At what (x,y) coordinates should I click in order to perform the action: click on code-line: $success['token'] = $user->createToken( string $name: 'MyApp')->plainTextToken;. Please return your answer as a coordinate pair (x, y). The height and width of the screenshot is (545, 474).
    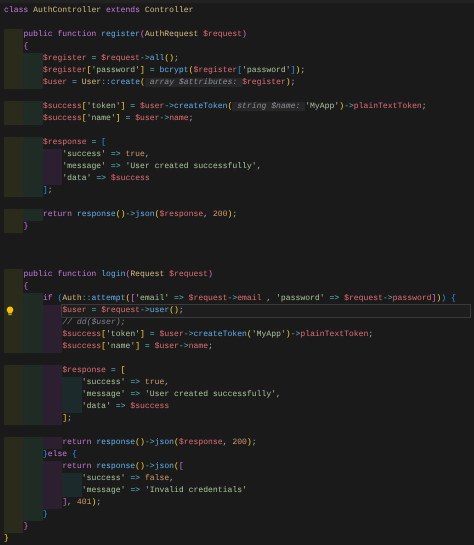
    Looking at the image, I should click on (234, 107).